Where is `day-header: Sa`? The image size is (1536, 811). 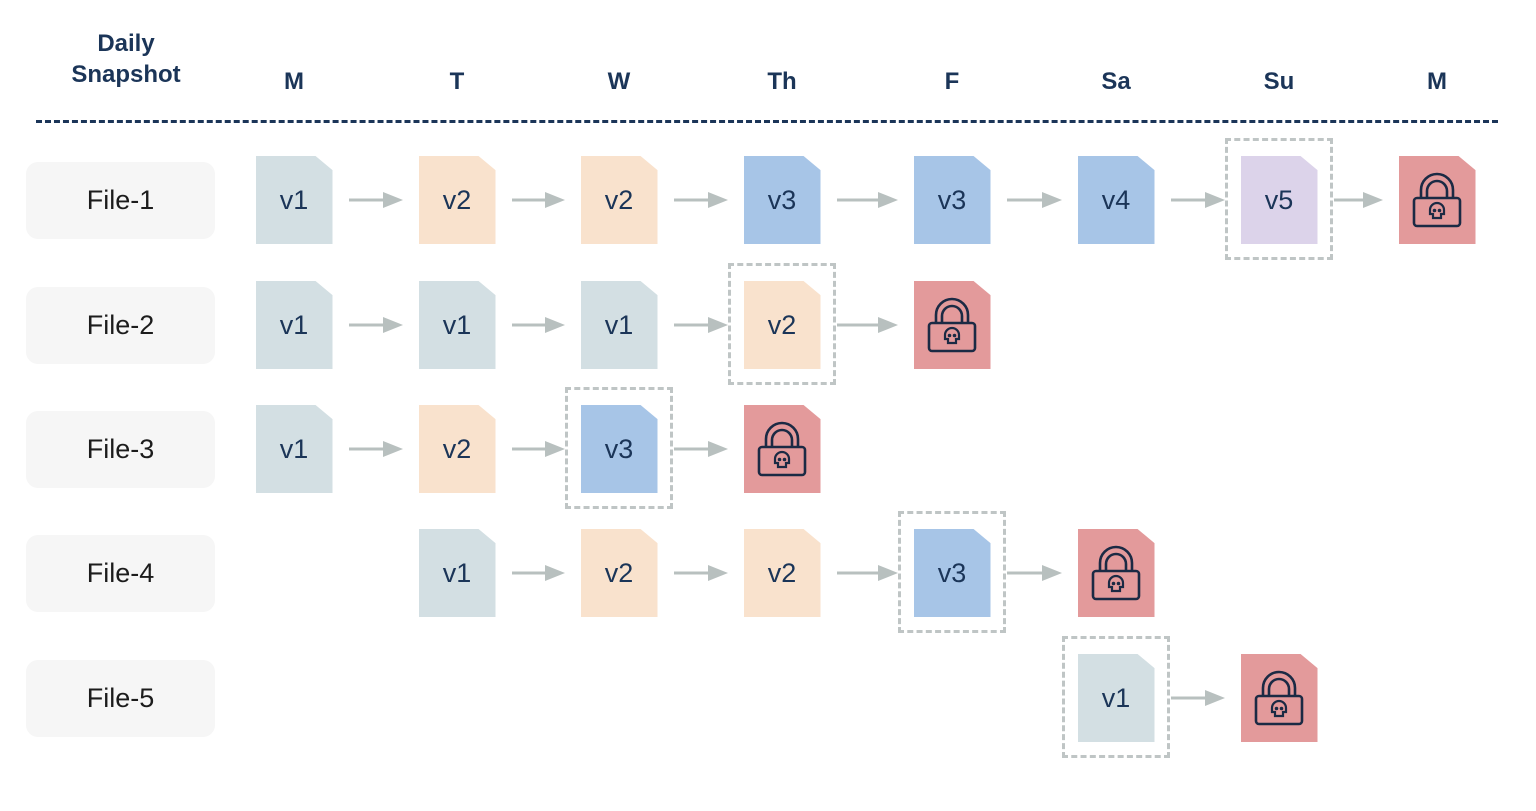 day-header: Sa is located at coordinates (1116, 81).